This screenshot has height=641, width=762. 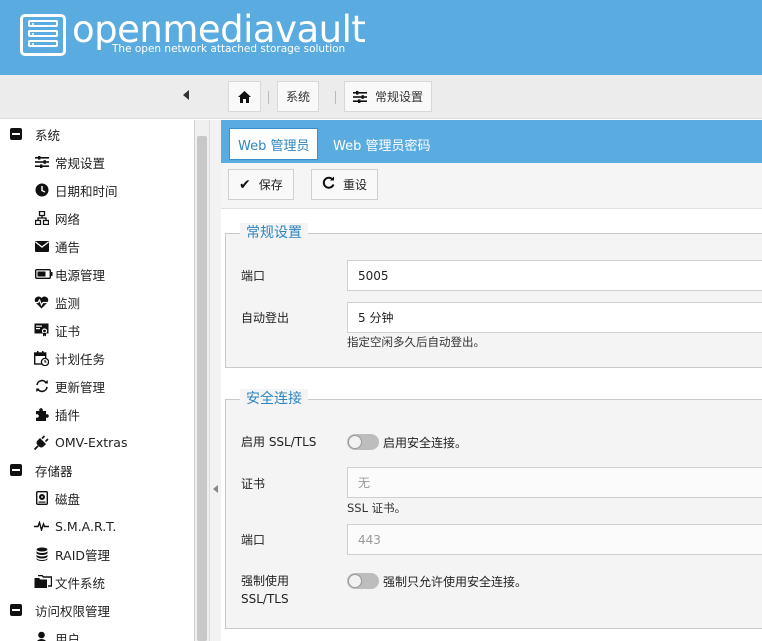 What do you see at coordinates (80, 163) in the screenshot?
I see `sidebar-item-label: 常规设置` at bounding box center [80, 163].